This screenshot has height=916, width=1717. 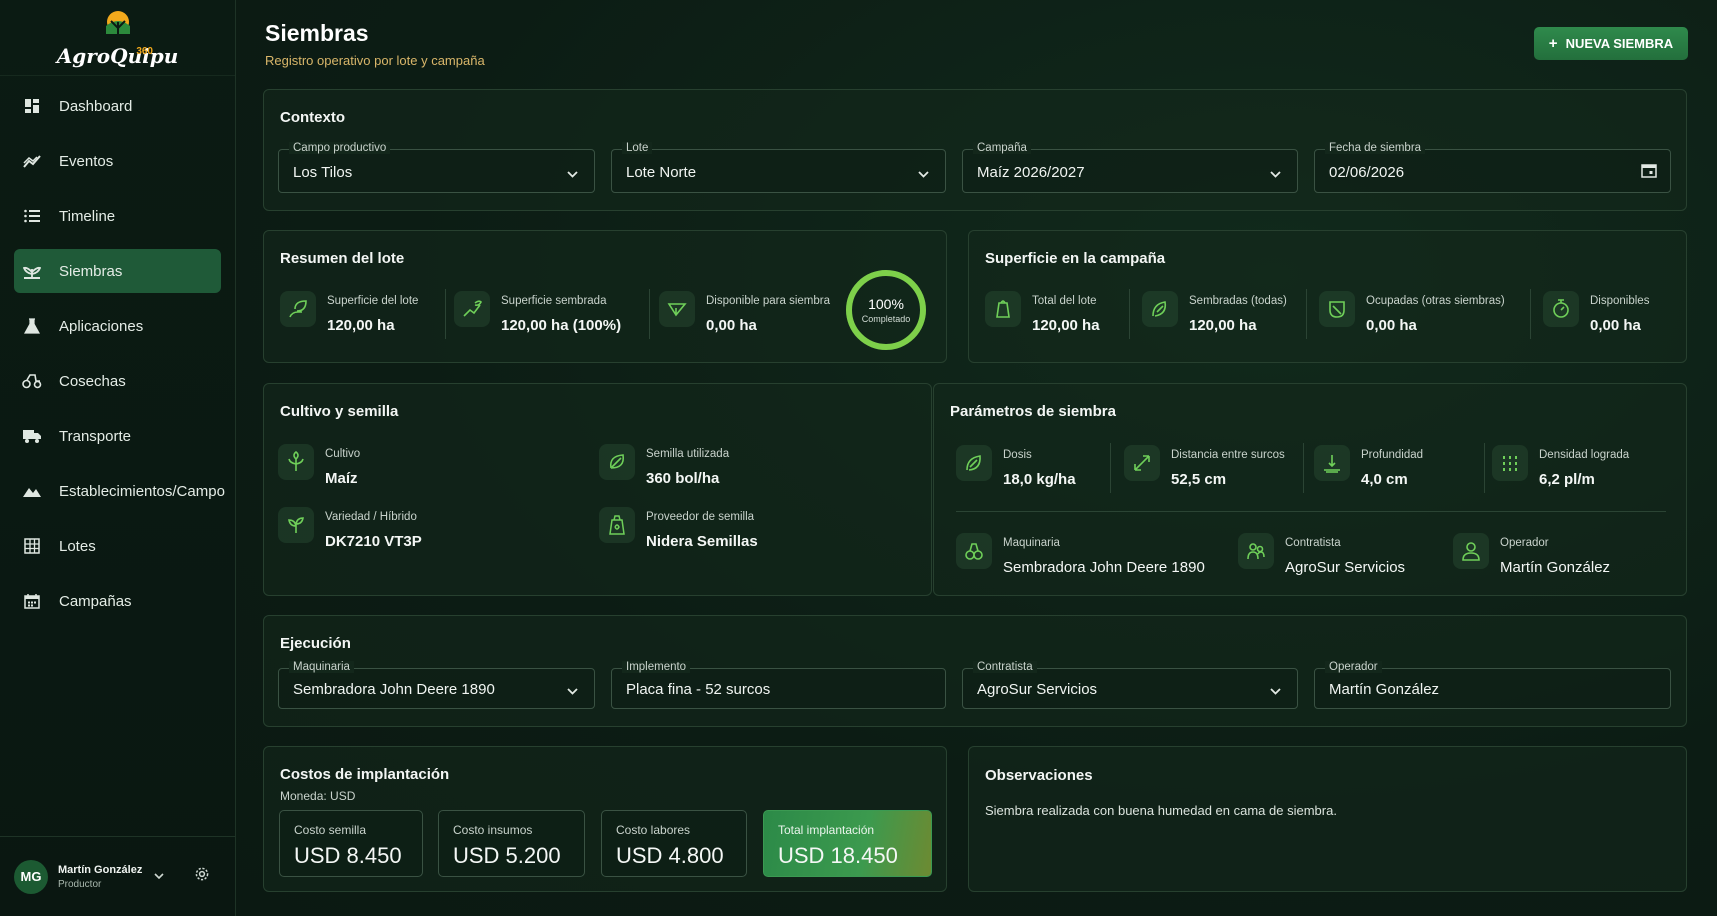 What do you see at coordinates (341, 478) in the screenshot?
I see `stat-value: Maíz` at bounding box center [341, 478].